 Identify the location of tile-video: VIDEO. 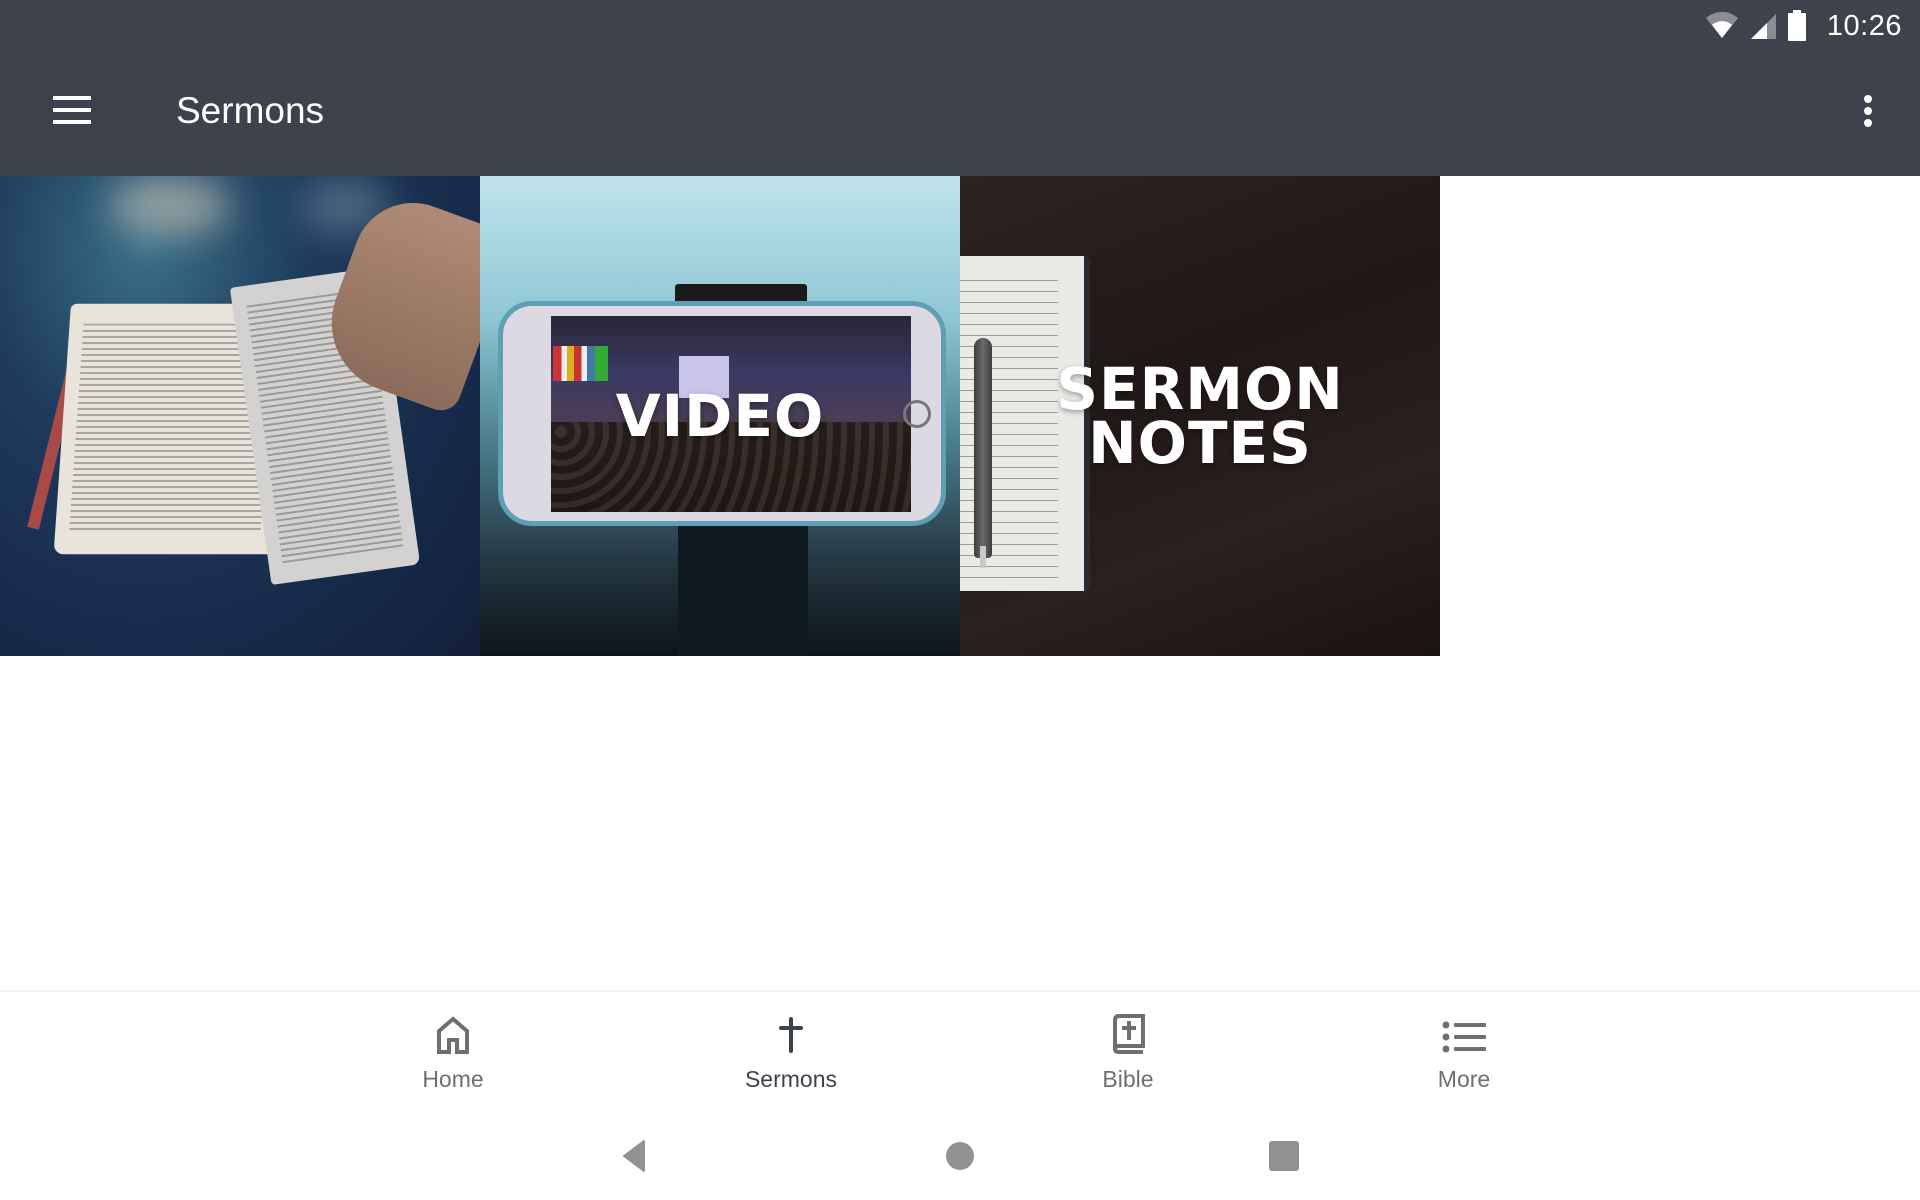
(720, 416).